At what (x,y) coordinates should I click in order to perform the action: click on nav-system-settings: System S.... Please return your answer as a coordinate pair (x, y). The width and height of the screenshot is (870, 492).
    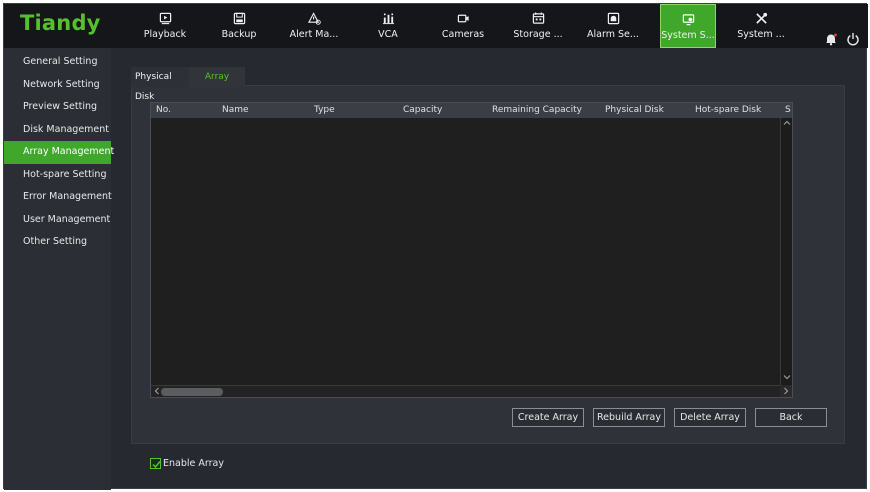
    Looking at the image, I should click on (688, 26).